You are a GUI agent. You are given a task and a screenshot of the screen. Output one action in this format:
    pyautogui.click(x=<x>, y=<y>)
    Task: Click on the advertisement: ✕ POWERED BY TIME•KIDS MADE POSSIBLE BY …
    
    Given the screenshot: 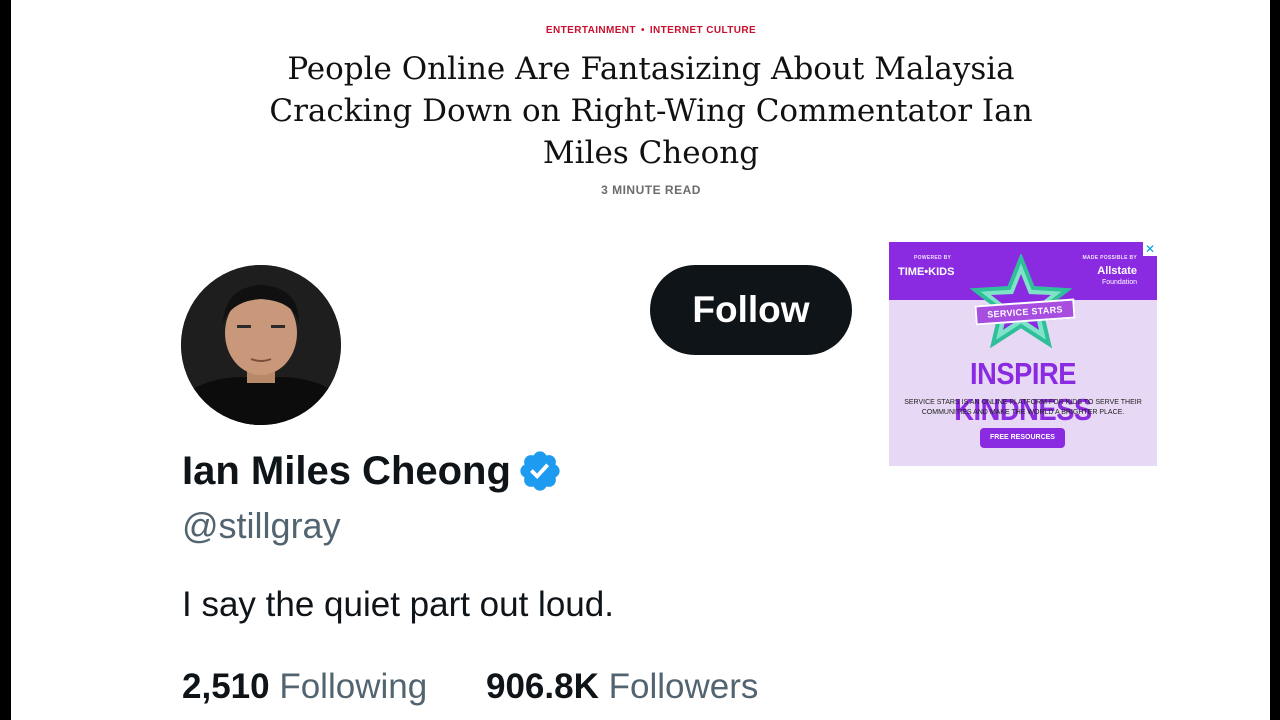 What is the action you would take?
    pyautogui.click(x=1023, y=354)
    